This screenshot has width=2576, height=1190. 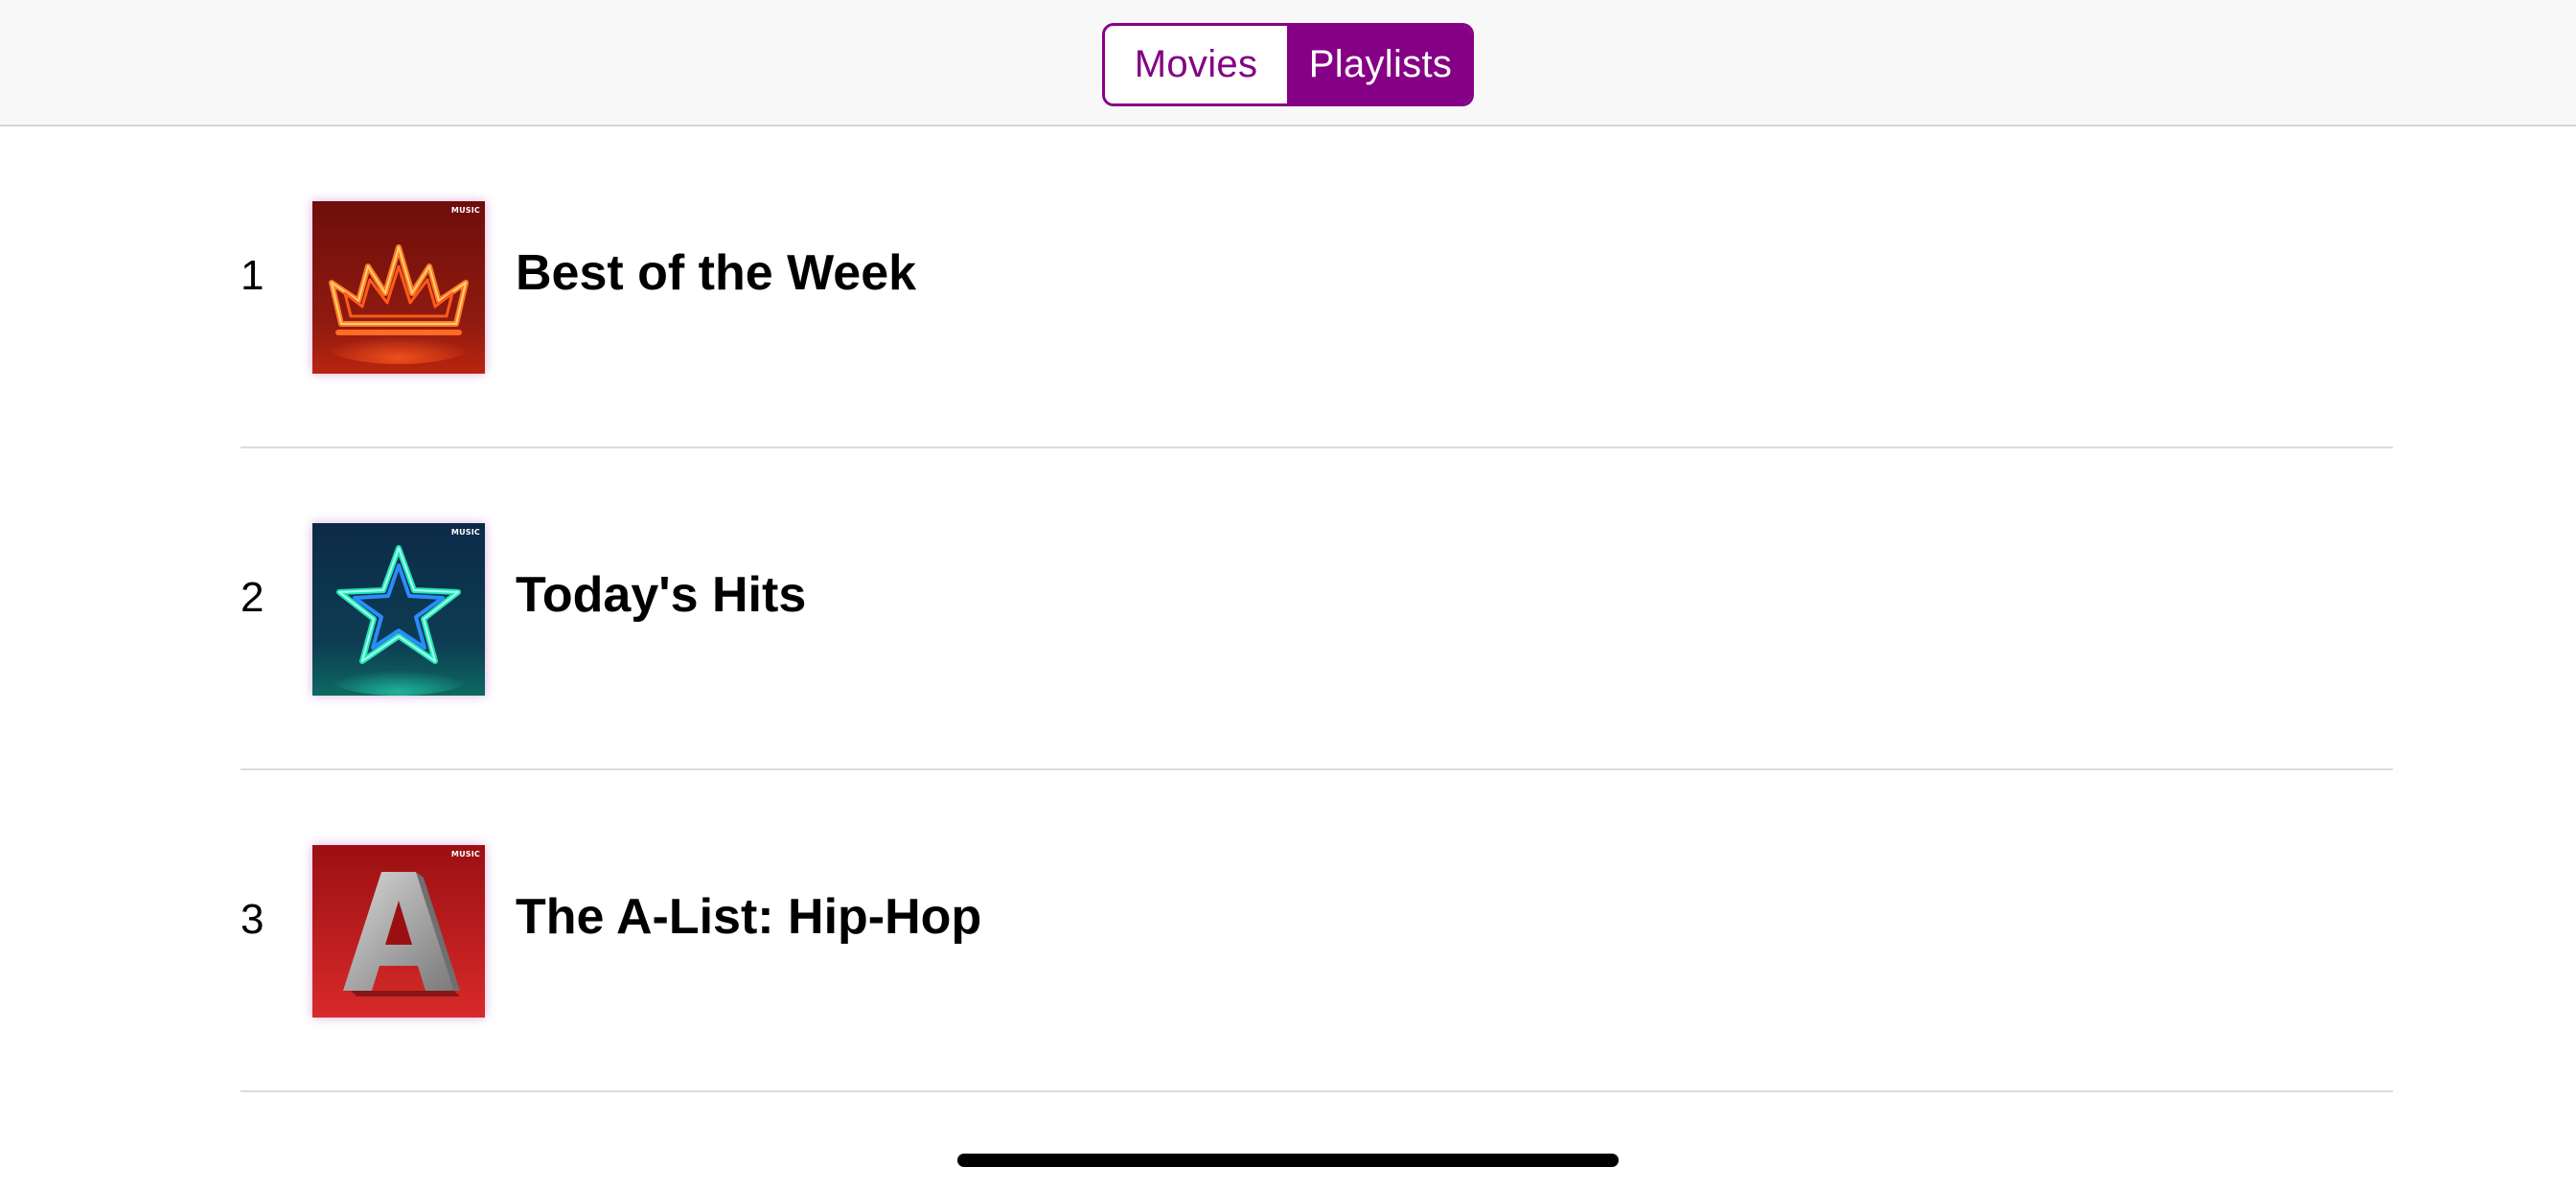 I want to click on stone-letter-a-icon, so click(x=398, y=932).